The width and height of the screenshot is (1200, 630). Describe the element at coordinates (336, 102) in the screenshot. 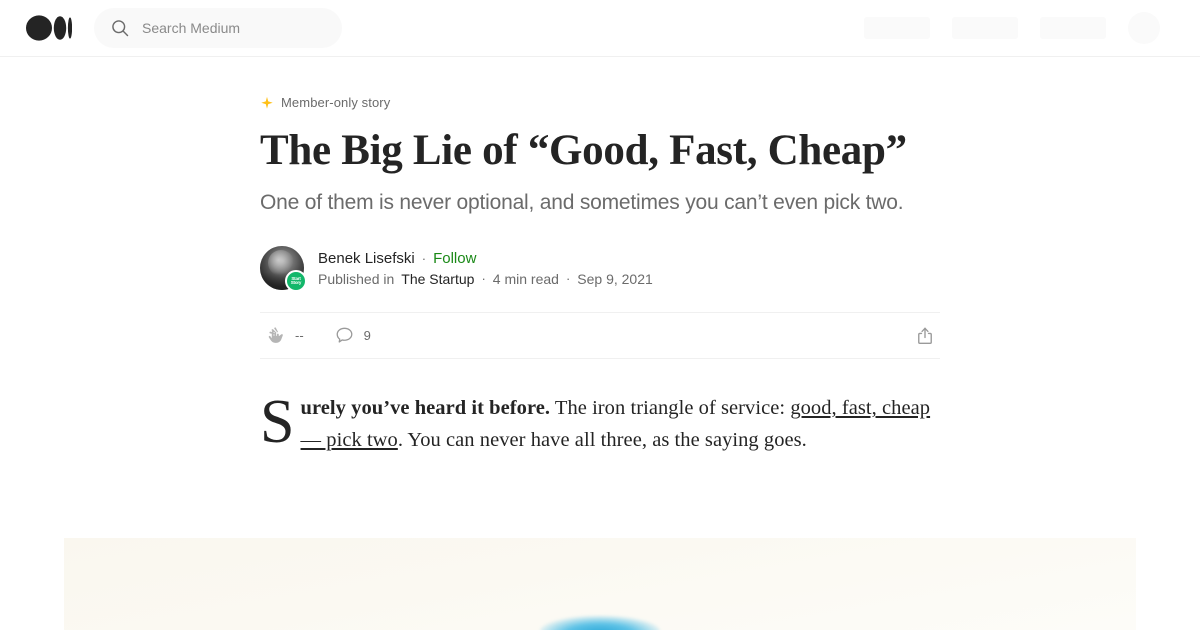

I see `member-only-label: Member-only story` at that location.